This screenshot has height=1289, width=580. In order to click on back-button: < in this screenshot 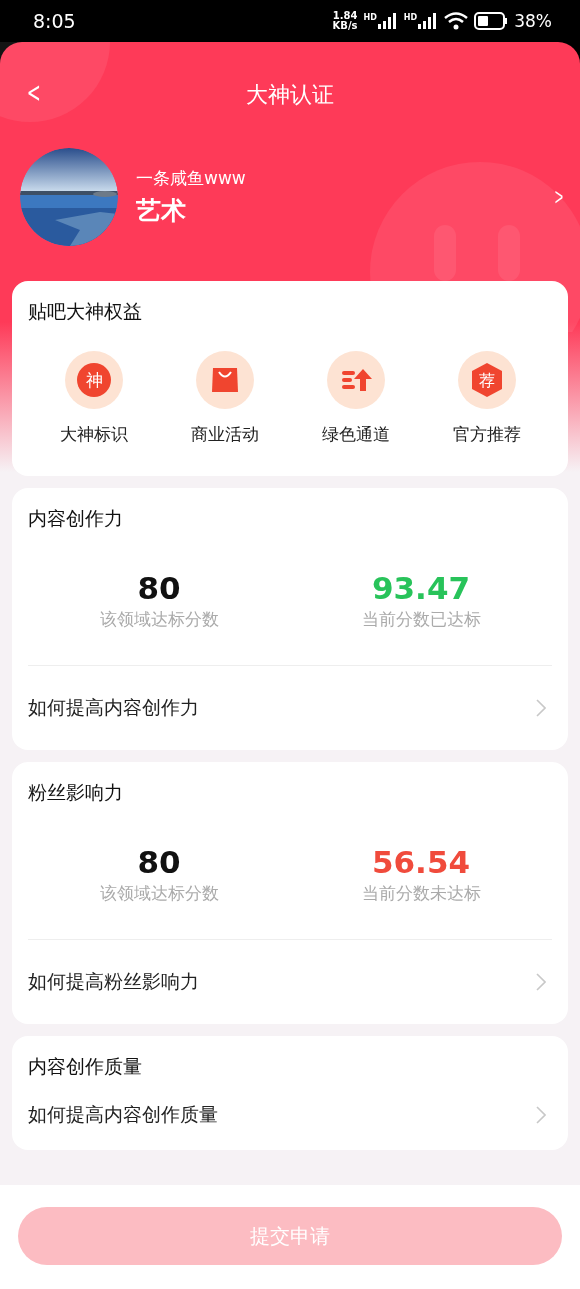, I will do `click(34, 92)`.